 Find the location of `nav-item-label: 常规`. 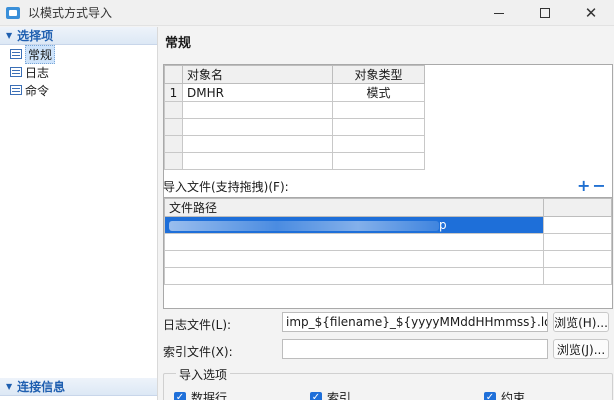

nav-item-label: 常规 is located at coordinates (40, 54).